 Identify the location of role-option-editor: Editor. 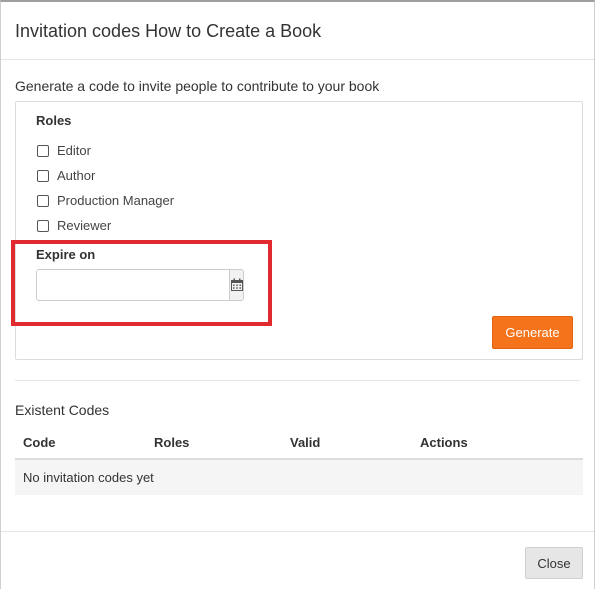
(64, 150).